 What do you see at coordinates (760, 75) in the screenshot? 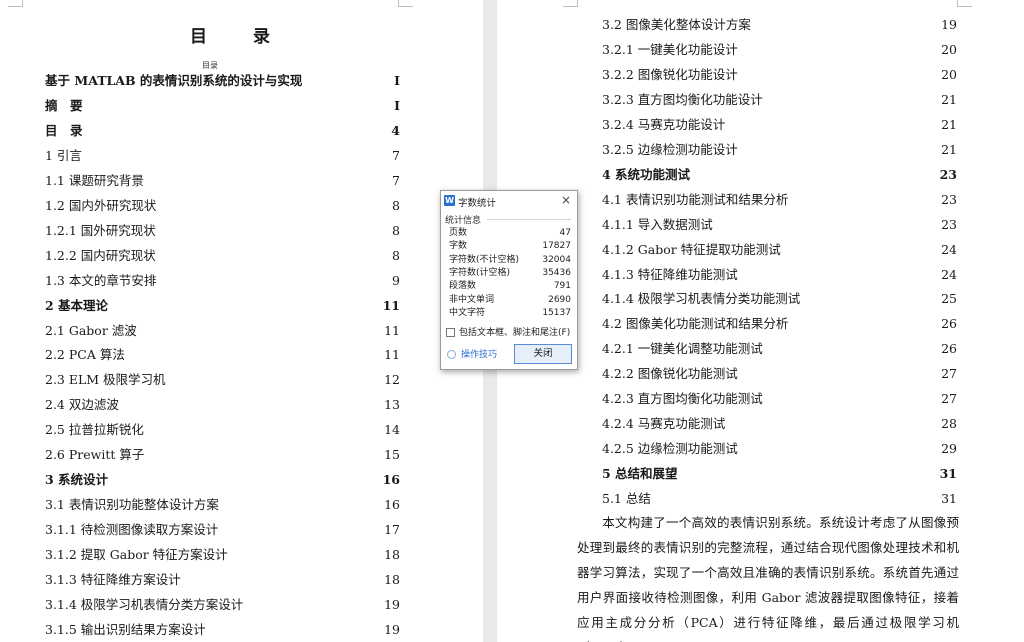
I see `toc-entry: 3.2.2 图像锐化功能设计 20` at bounding box center [760, 75].